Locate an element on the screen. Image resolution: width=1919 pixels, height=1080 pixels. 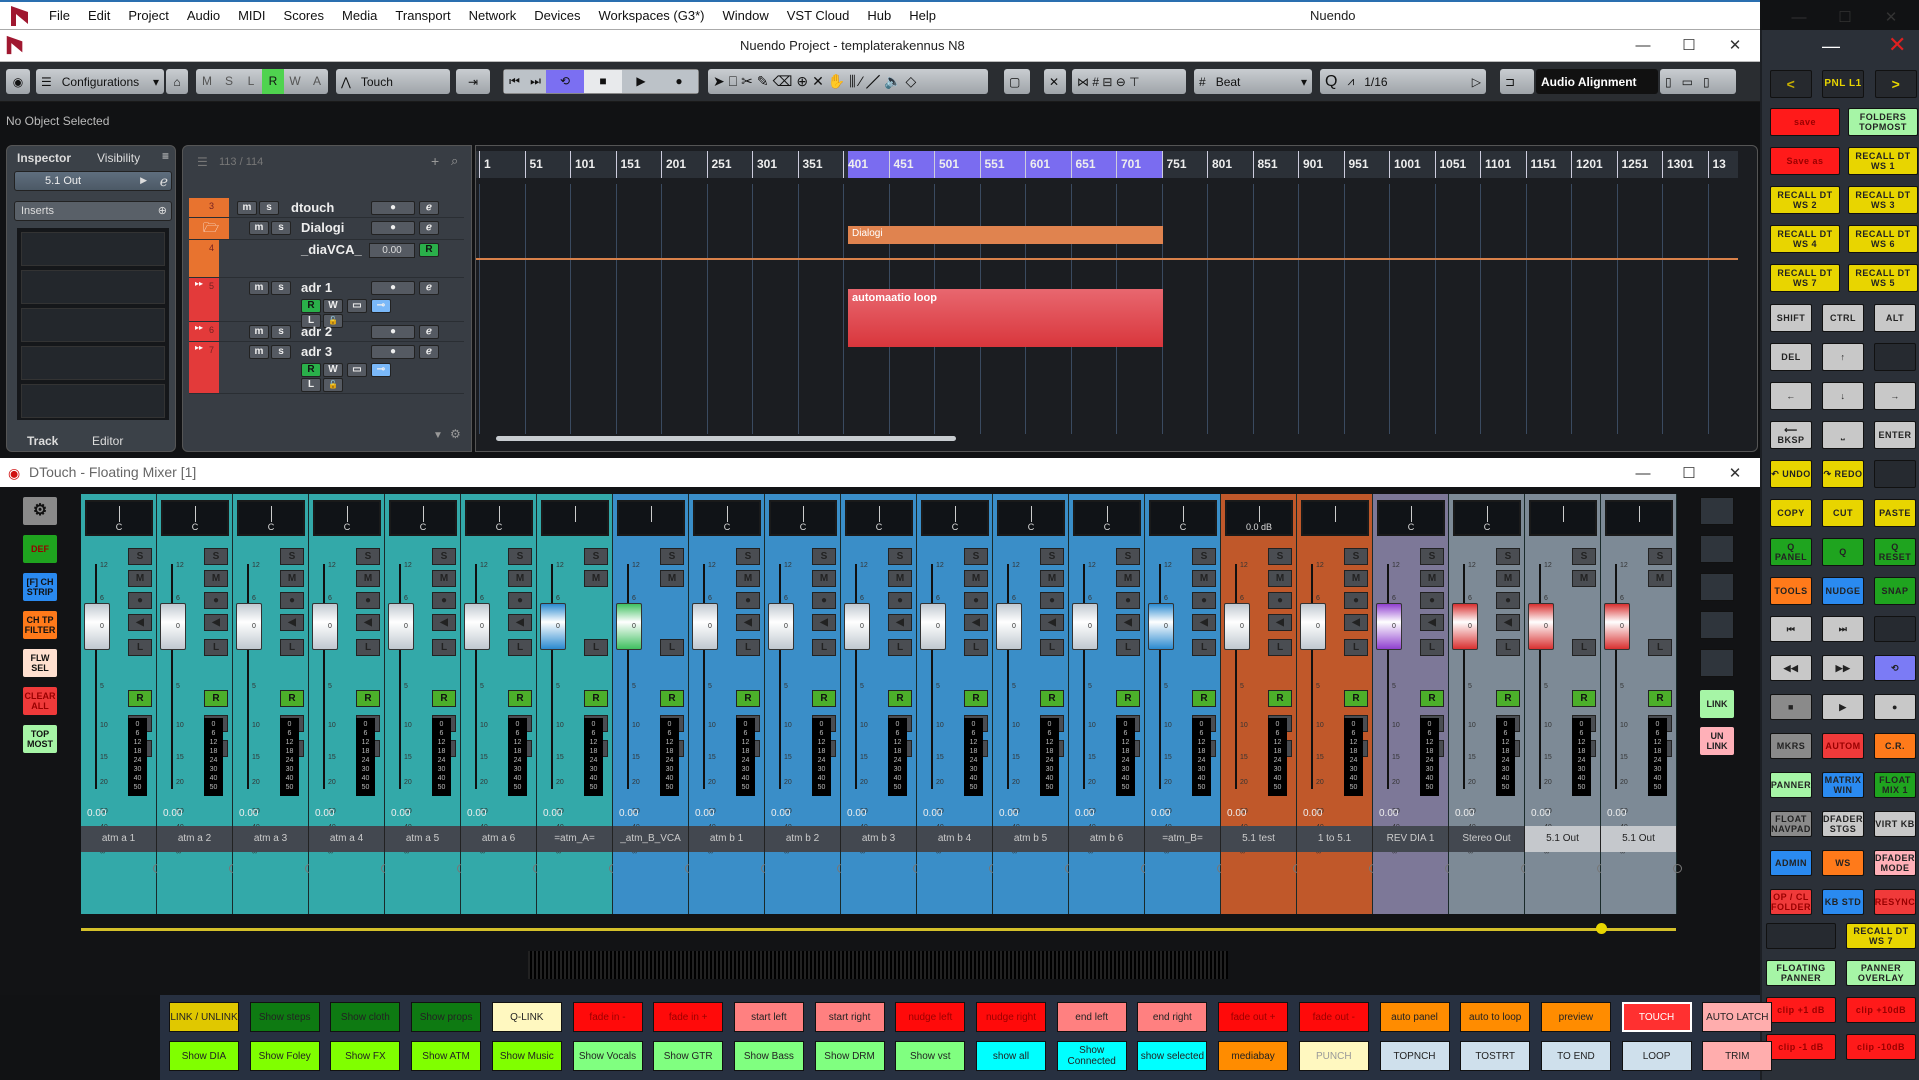
panel-button-: ■ is located at coordinates (1791, 707).